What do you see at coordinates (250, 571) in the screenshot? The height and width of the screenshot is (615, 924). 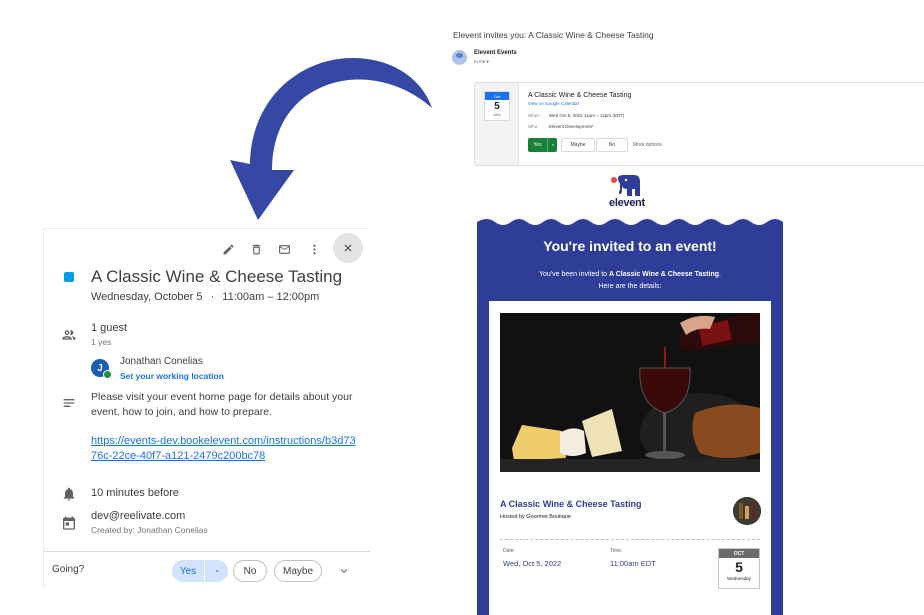 I see `rsvp-no-button: No` at bounding box center [250, 571].